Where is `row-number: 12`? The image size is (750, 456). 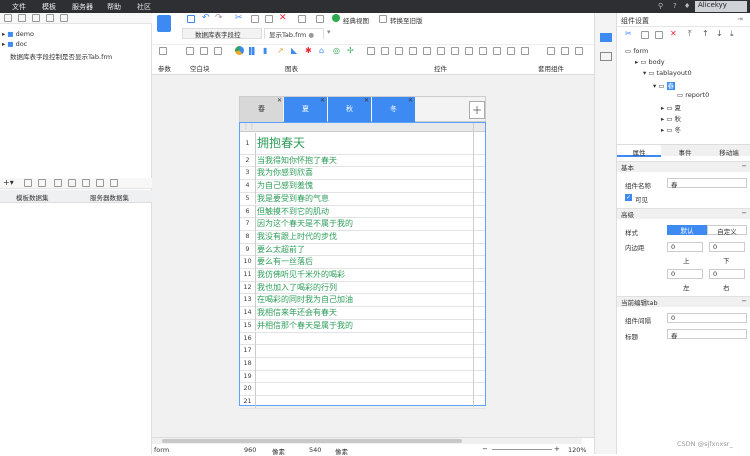 row-number: 12 is located at coordinates (248, 287).